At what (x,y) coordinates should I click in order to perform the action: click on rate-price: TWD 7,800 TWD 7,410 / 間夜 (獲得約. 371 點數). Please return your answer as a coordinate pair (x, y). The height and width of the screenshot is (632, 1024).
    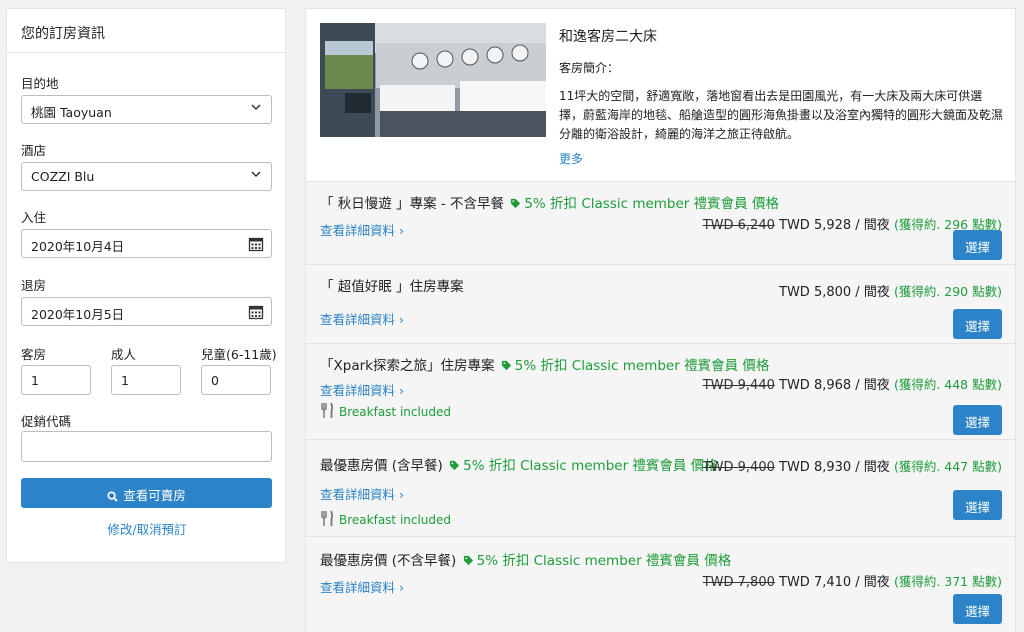
    Looking at the image, I should click on (852, 580).